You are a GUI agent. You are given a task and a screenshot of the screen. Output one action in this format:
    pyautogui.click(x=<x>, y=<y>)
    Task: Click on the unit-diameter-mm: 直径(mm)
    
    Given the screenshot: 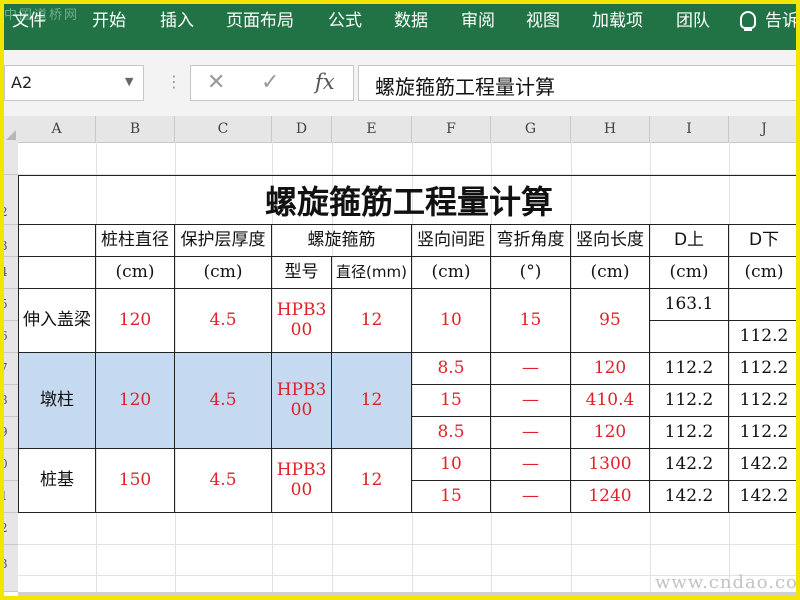 What is the action you would take?
    pyautogui.click(x=372, y=273)
    